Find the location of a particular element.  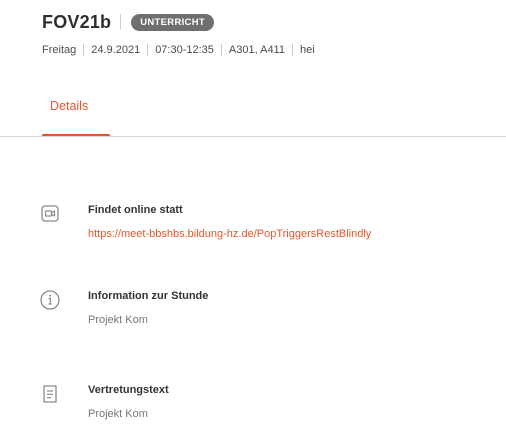

title-divider is located at coordinates (121, 22).